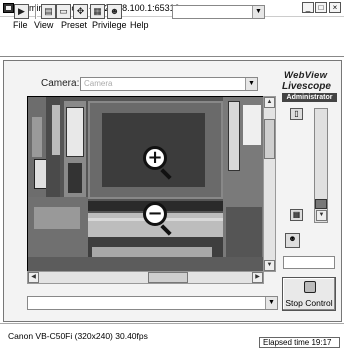  I want to click on camera-select-value: Camera, so click(98, 83).